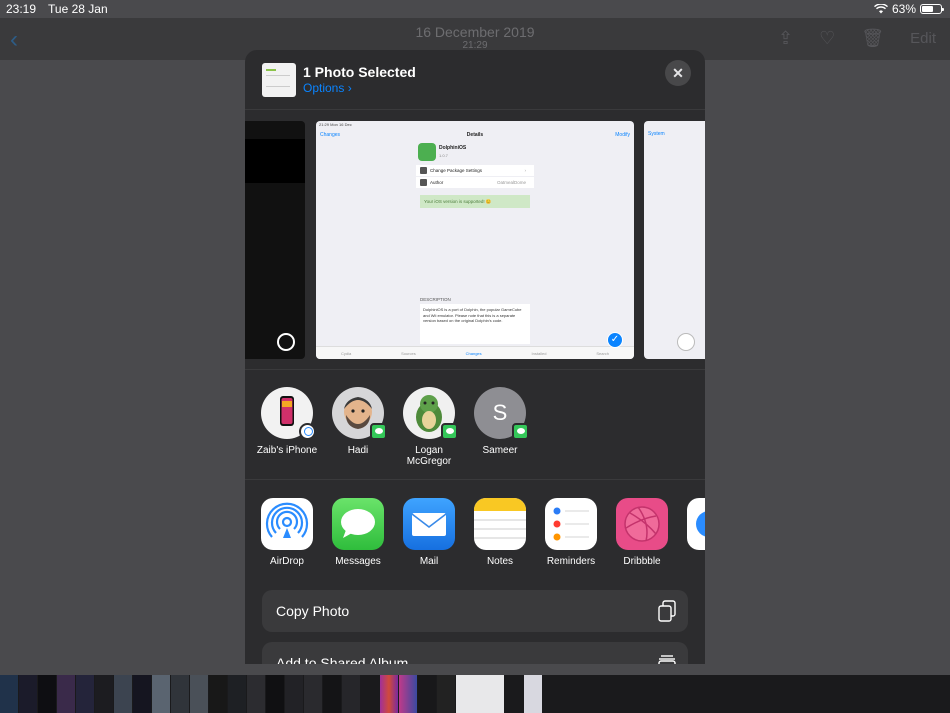 The width and height of the screenshot is (950, 713). Describe the element at coordinates (615, 340) in the screenshot. I see `checkmark-icon: ✓` at that location.